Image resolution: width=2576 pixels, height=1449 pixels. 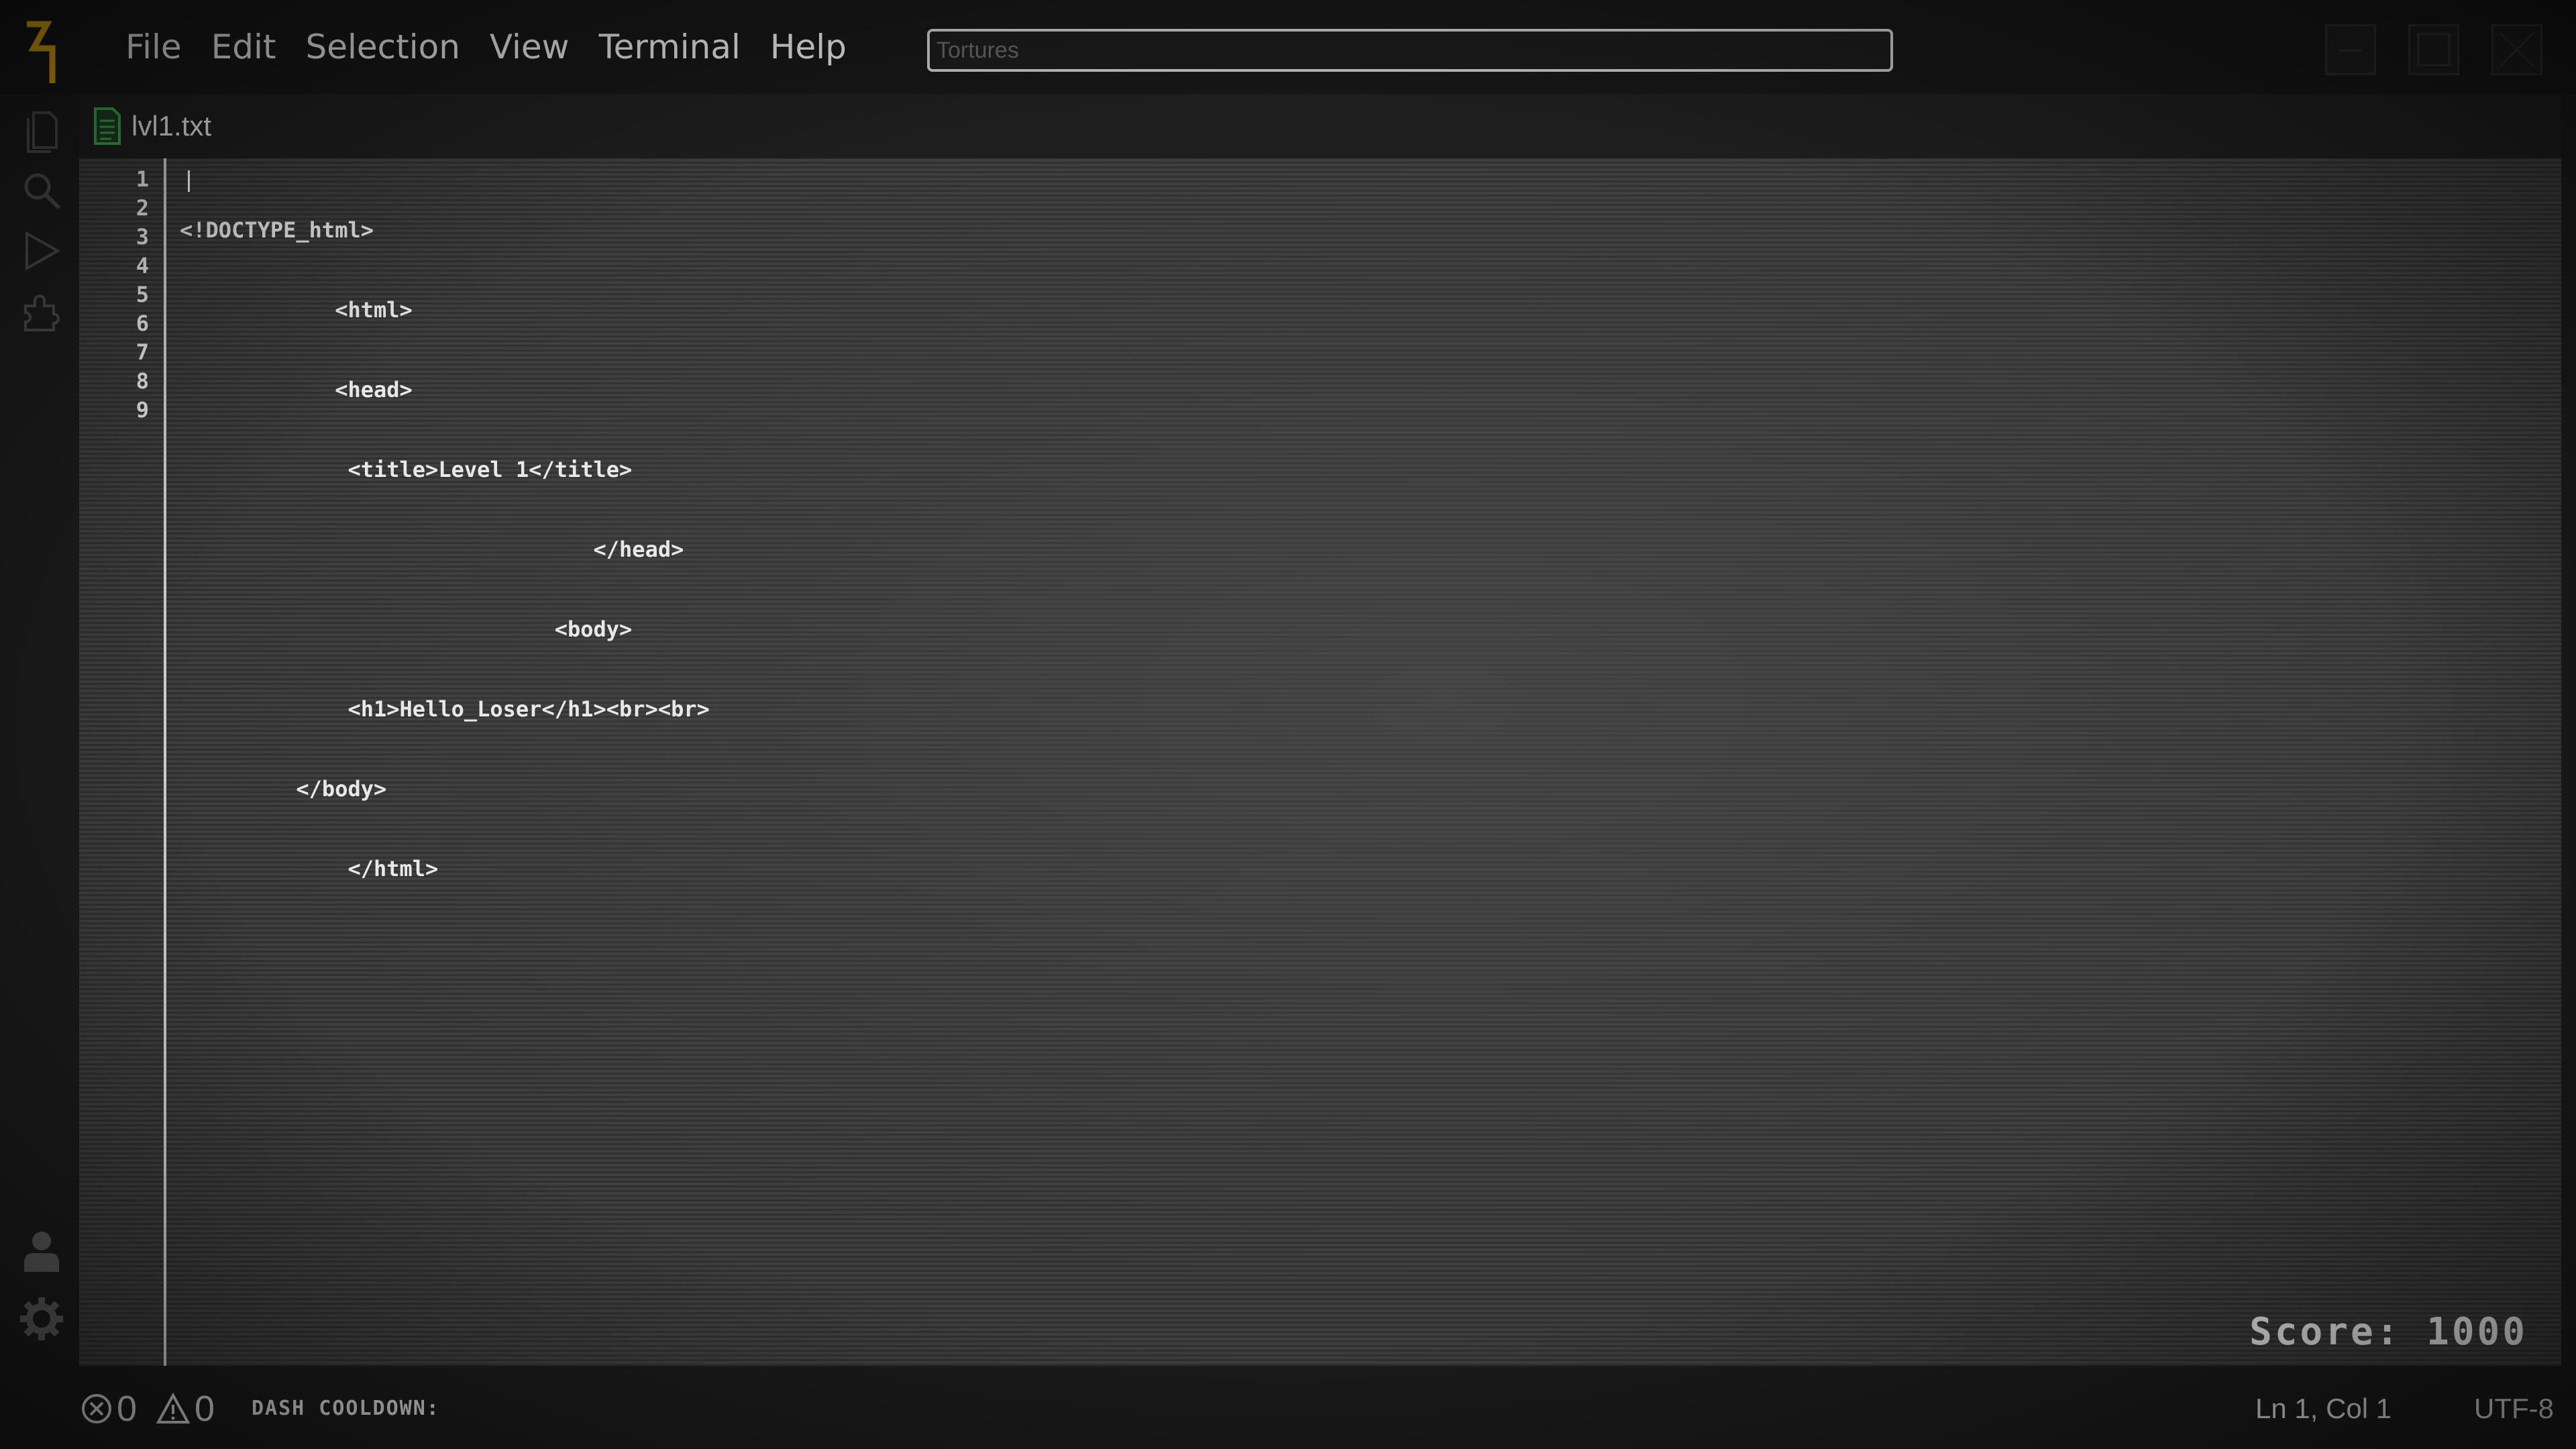 What do you see at coordinates (383, 47) in the screenshot?
I see `menu-selection: Selection` at bounding box center [383, 47].